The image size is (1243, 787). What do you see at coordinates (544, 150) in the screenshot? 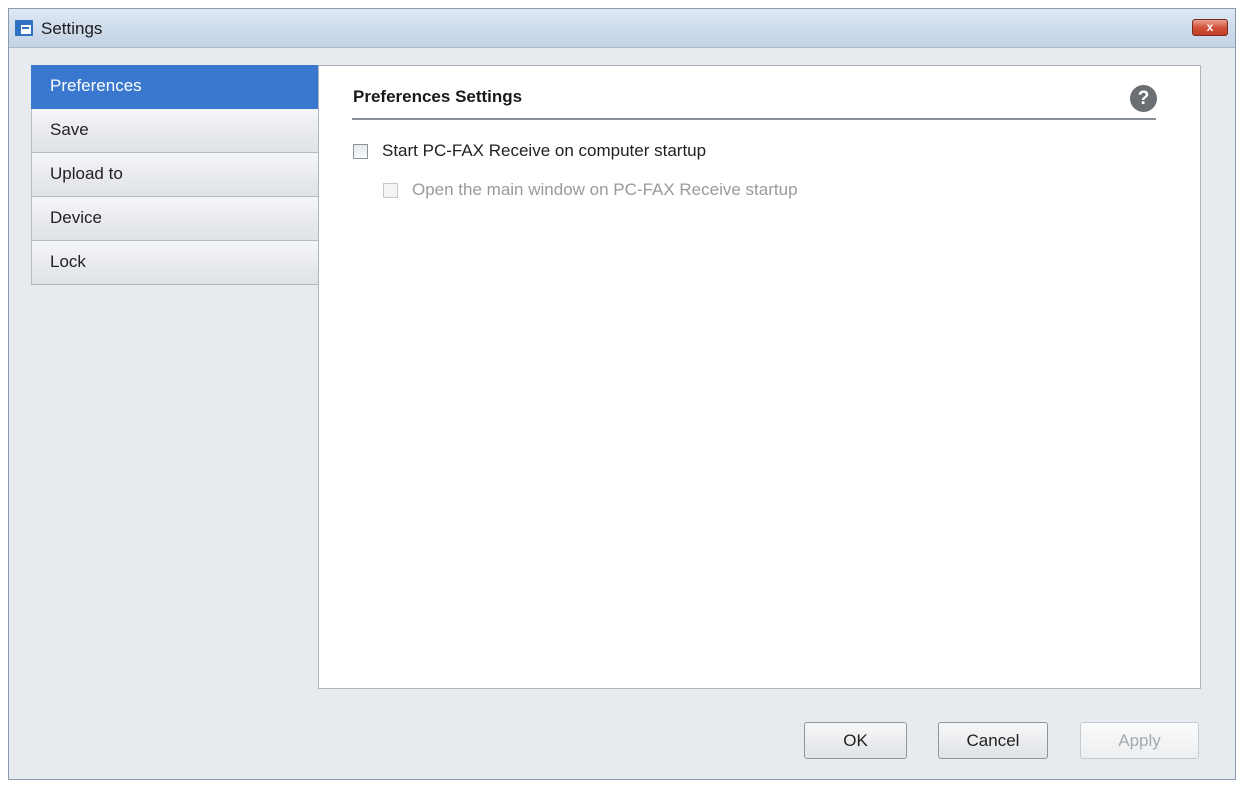
I see `start-on-startup-label: Start PC-FAX Receive on computer startup` at bounding box center [544, 150].